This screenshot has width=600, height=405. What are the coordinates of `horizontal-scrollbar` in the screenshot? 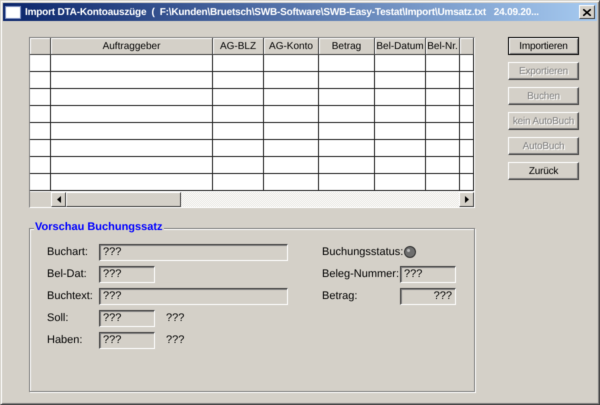 It's located at (252, 199).